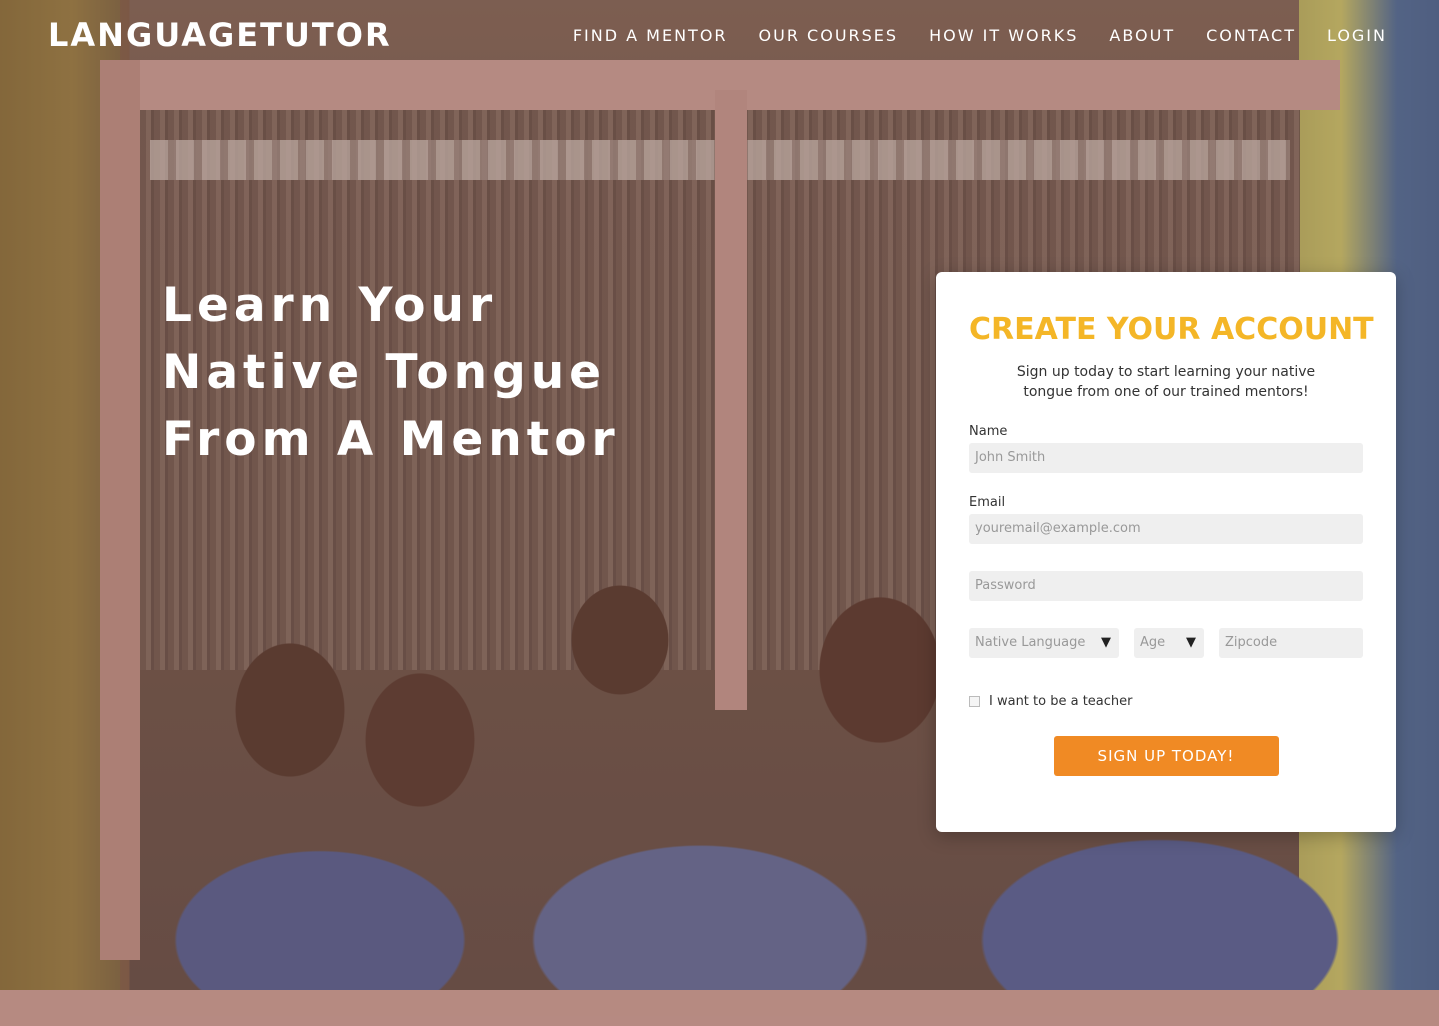 Image resolution: width=1439 pixels, height=1026 pixels. What do you see at coordinates (1166, 586) in the screenshot?
I see `password-field: Password` at bounding box center [1166, 586].